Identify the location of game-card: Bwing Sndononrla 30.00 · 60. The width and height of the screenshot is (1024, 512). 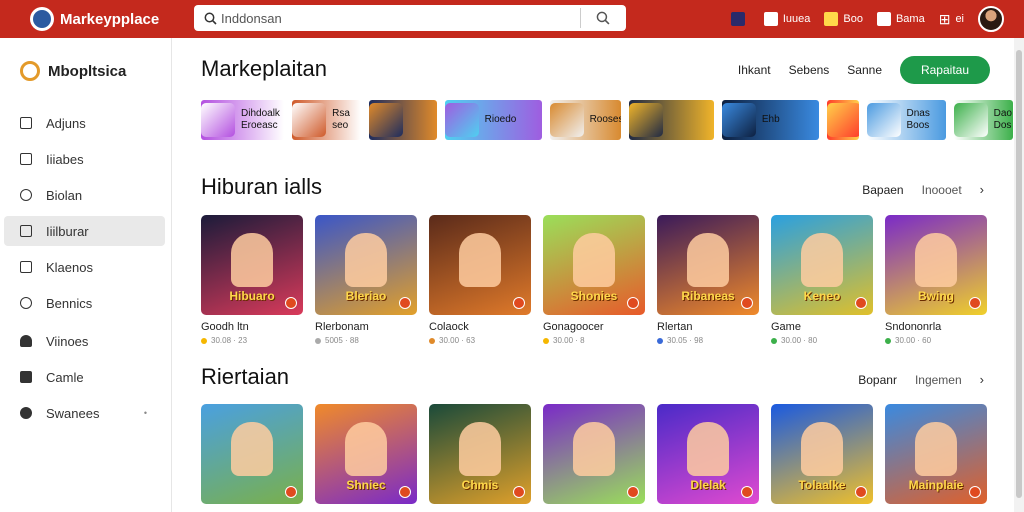
(936, 280).